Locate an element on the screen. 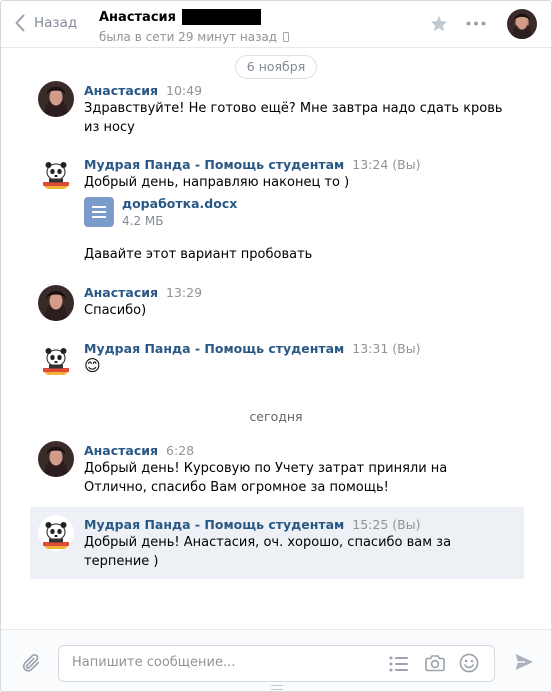 The height and width of the screenshot is (692, 552). message-time: 13:29 is located at coordinates (184, 292).